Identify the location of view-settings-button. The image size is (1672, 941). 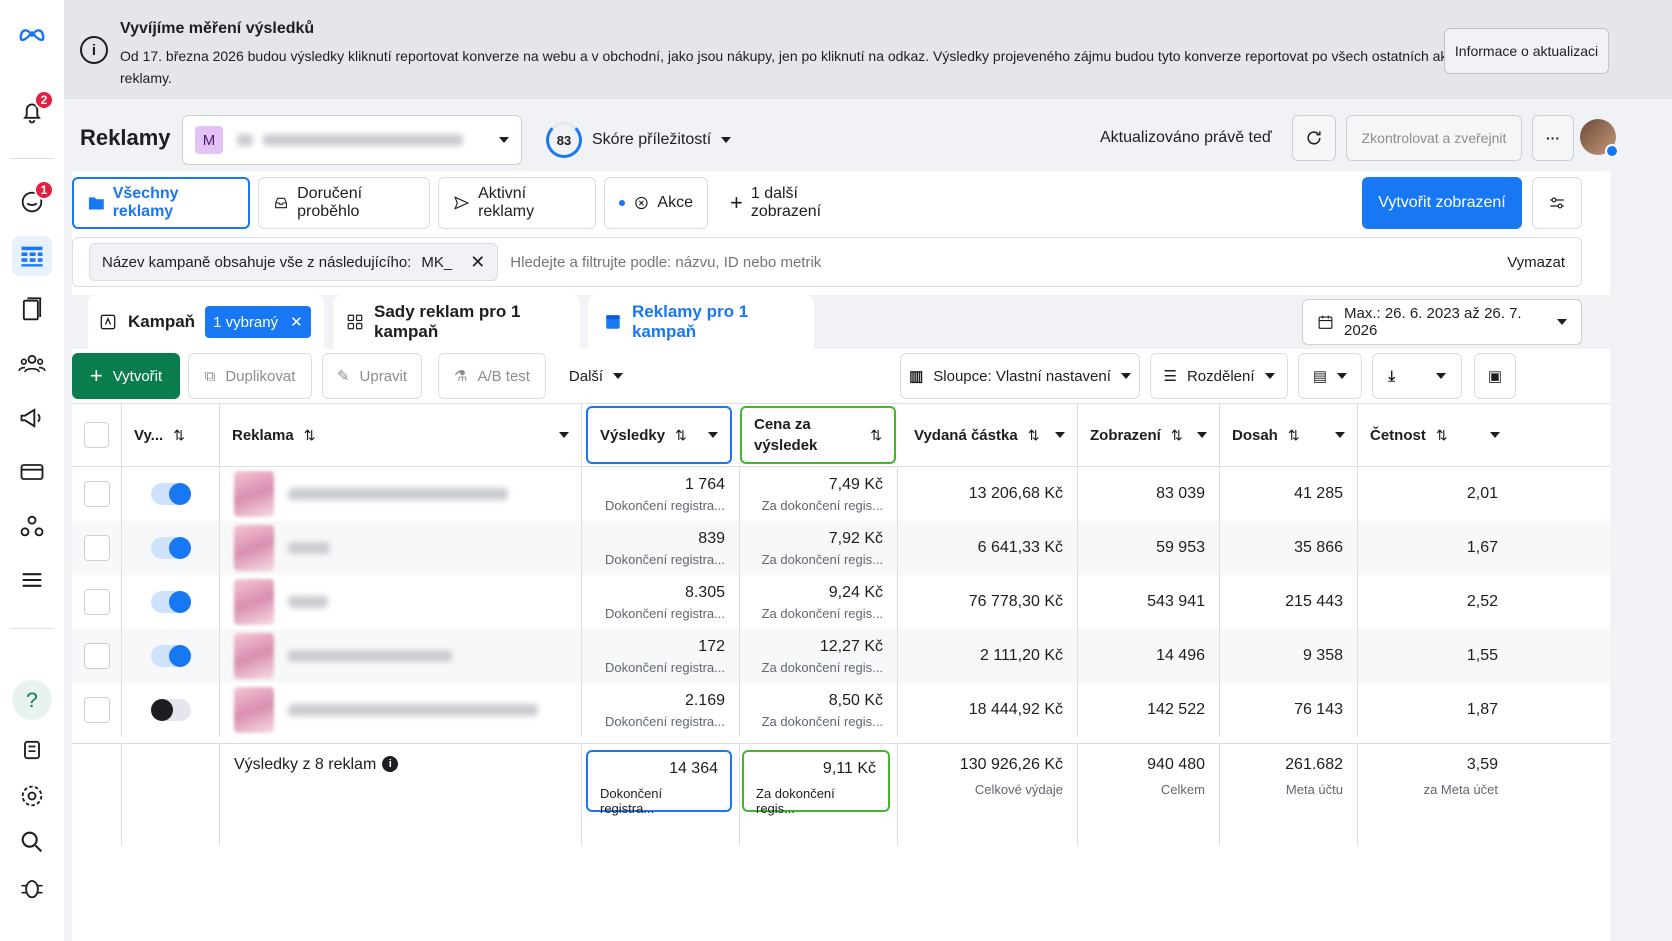
(1557, 203).